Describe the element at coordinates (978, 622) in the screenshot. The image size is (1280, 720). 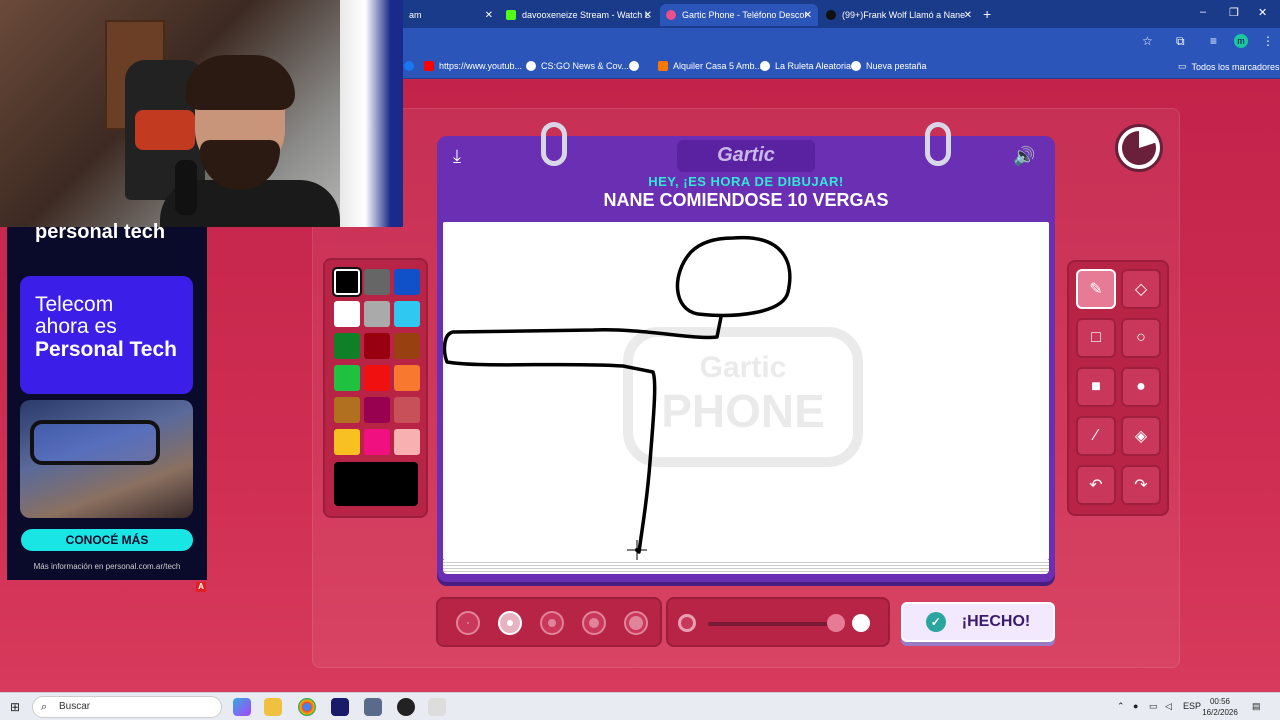
I see `done-button: ✓ ¡HECHO!` at that location.